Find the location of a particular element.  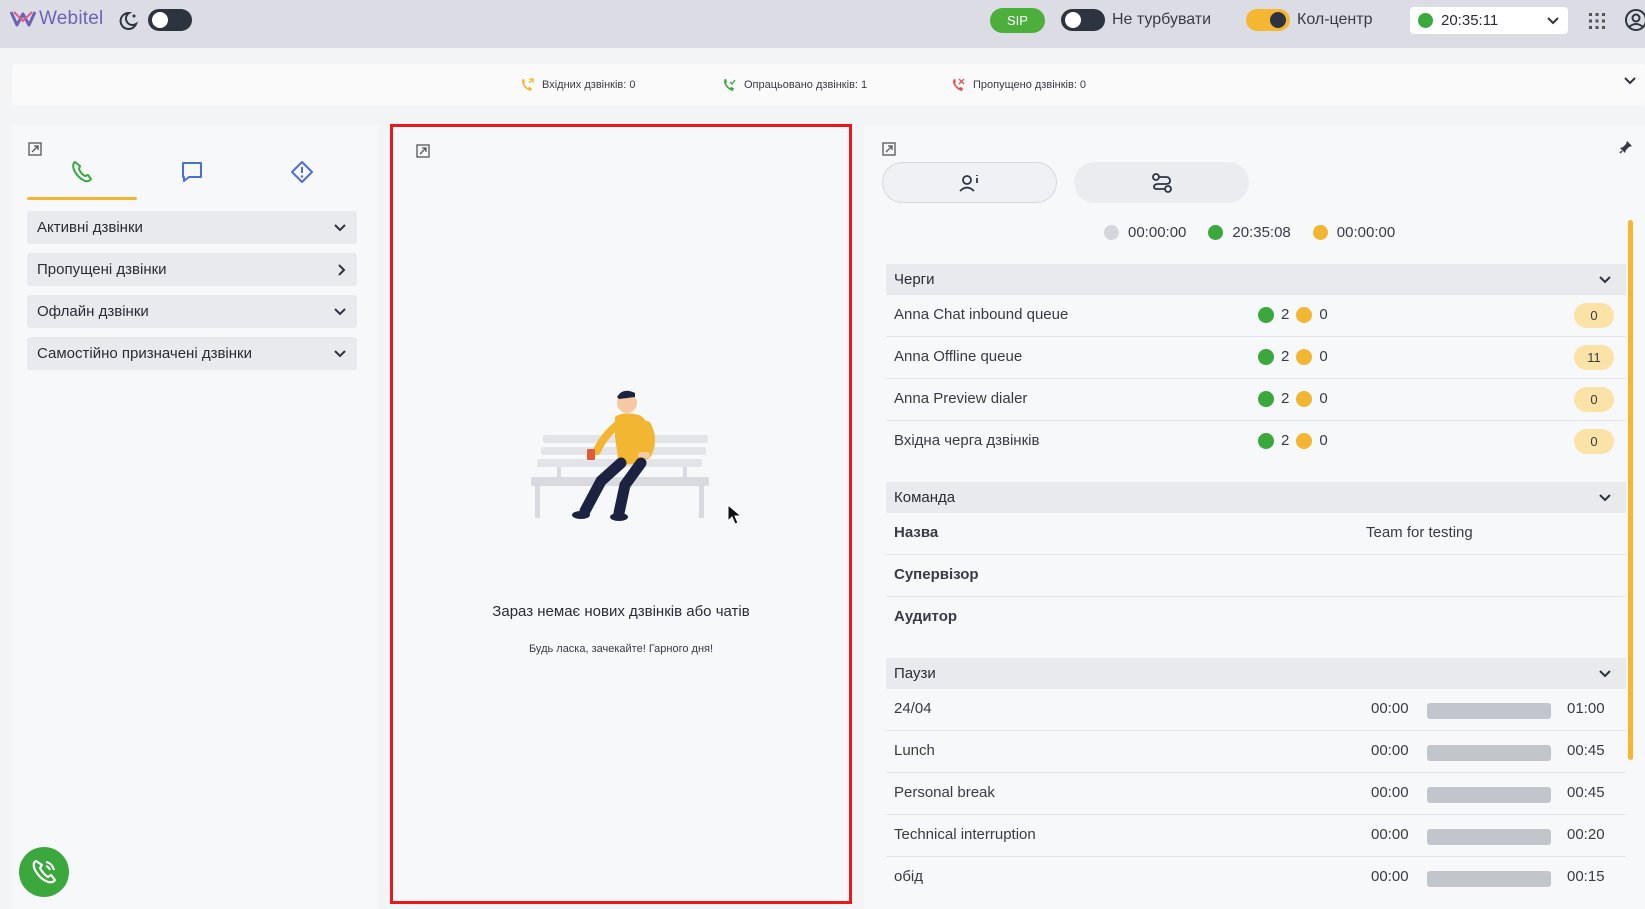

logo-text: Webitel is located at coordinates (71, 18).